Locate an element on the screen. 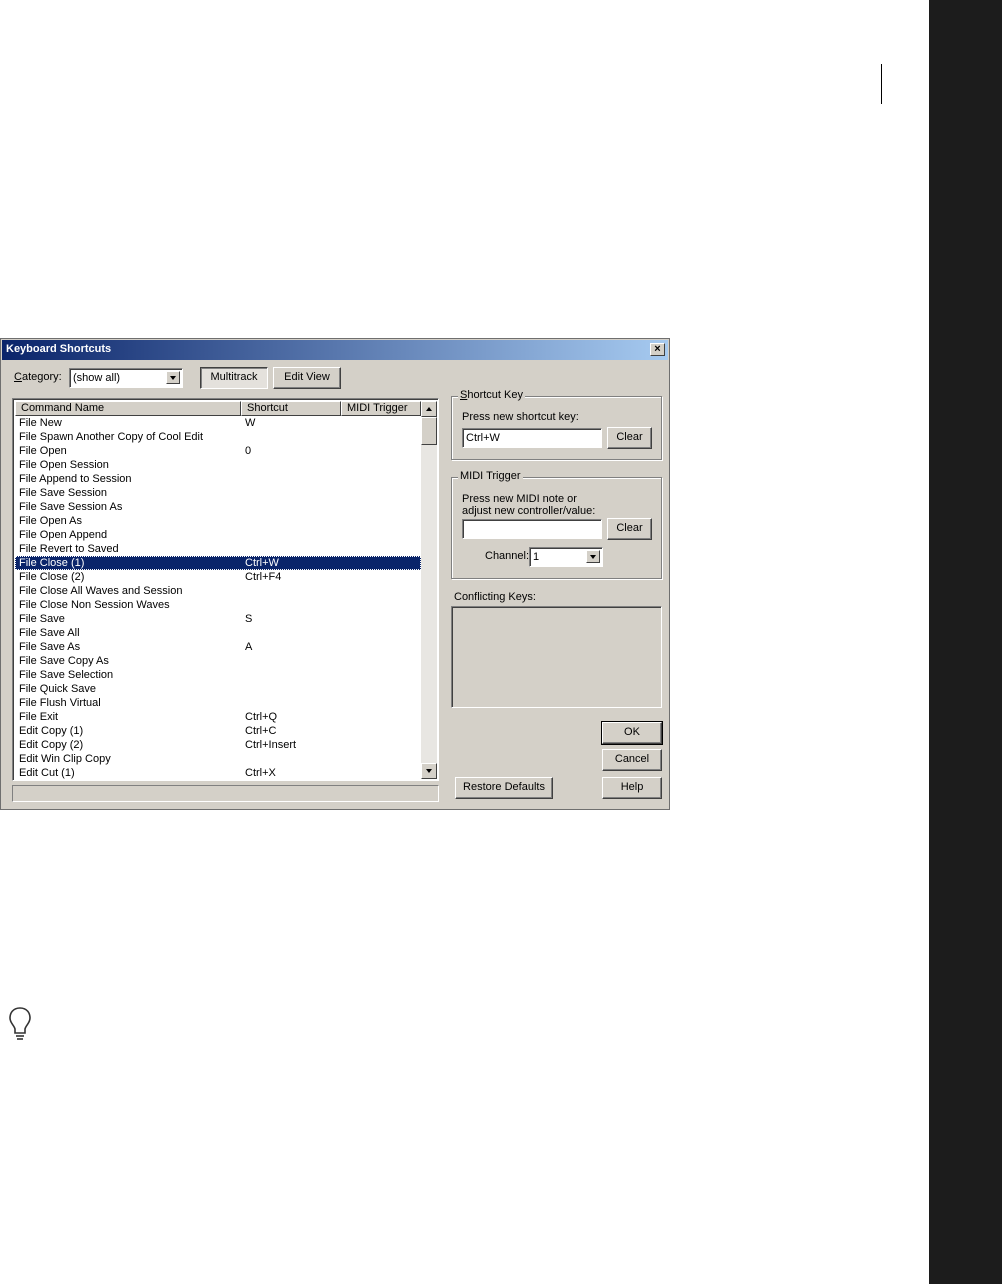  close-icon: × is located at coordinates (657, 349).